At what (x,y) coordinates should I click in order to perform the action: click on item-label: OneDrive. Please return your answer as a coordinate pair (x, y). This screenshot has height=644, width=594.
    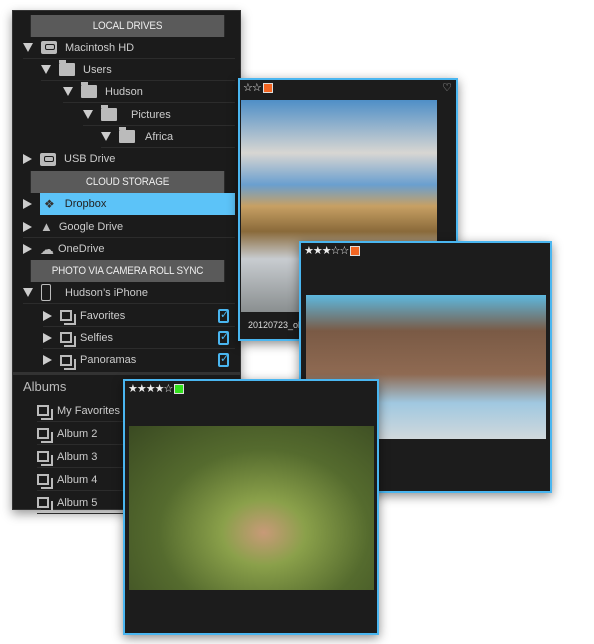
    Looking at the image, I should click on (81, 249).